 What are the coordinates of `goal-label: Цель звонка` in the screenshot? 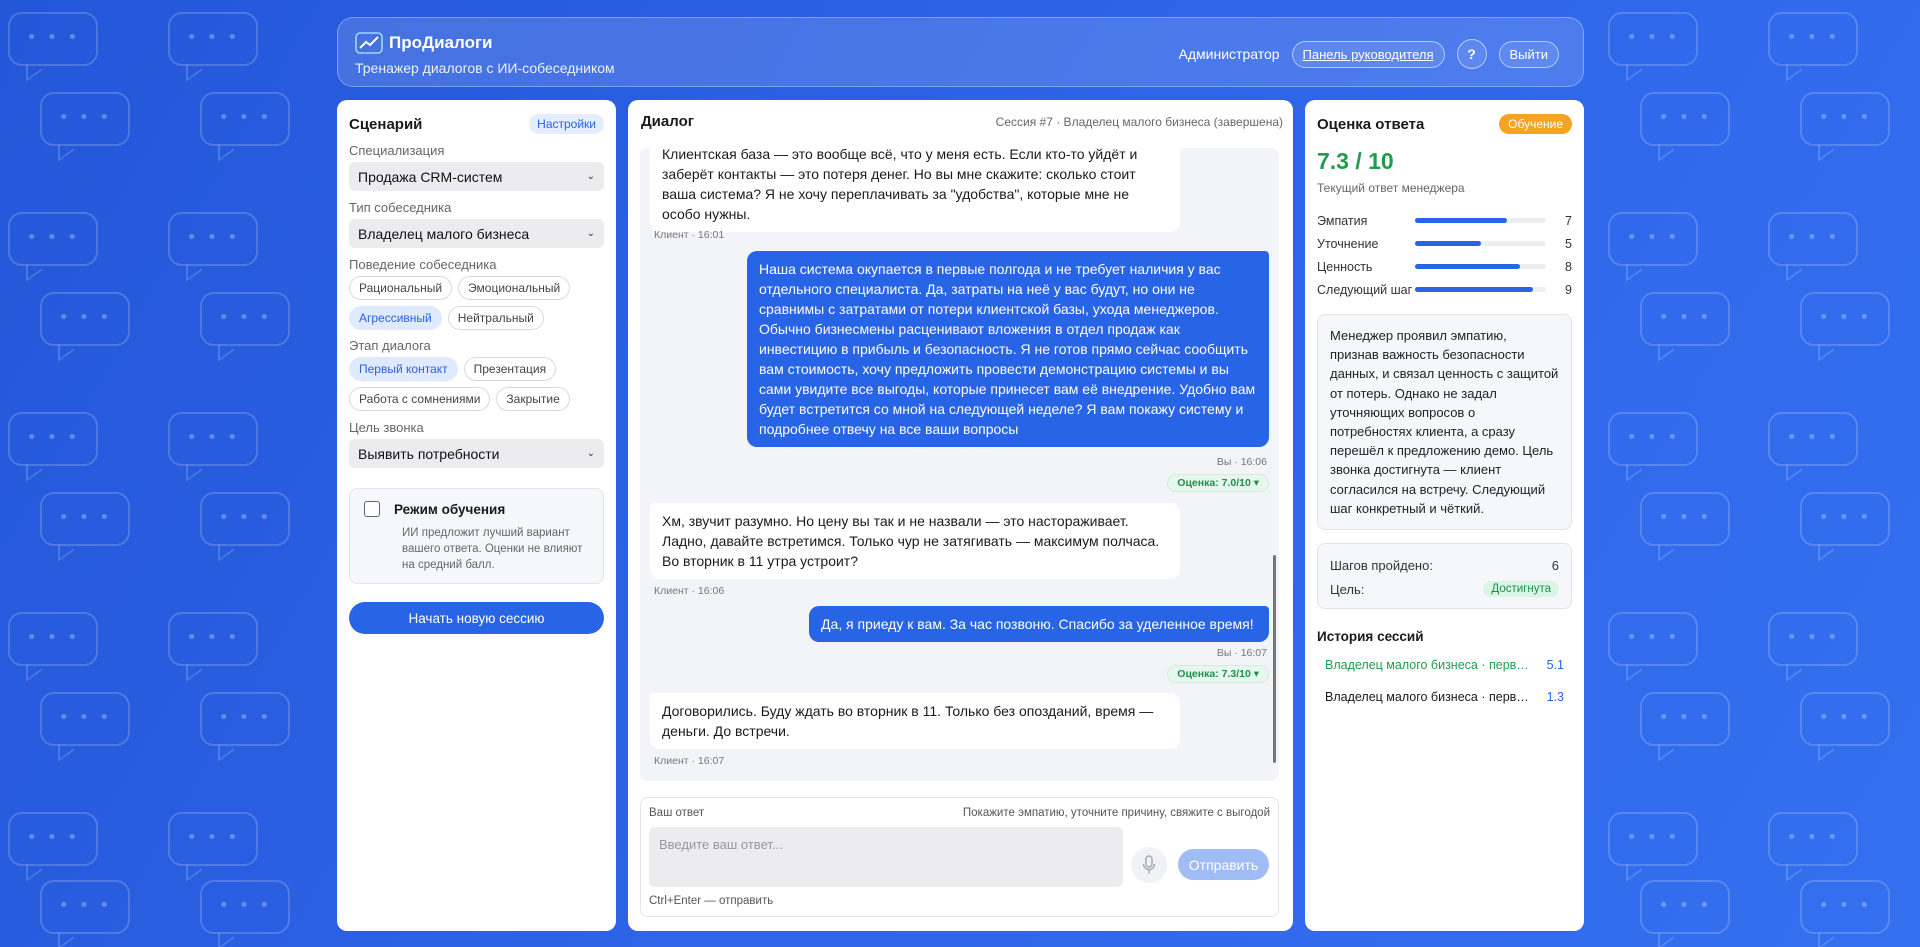 It's located at (386, 427).